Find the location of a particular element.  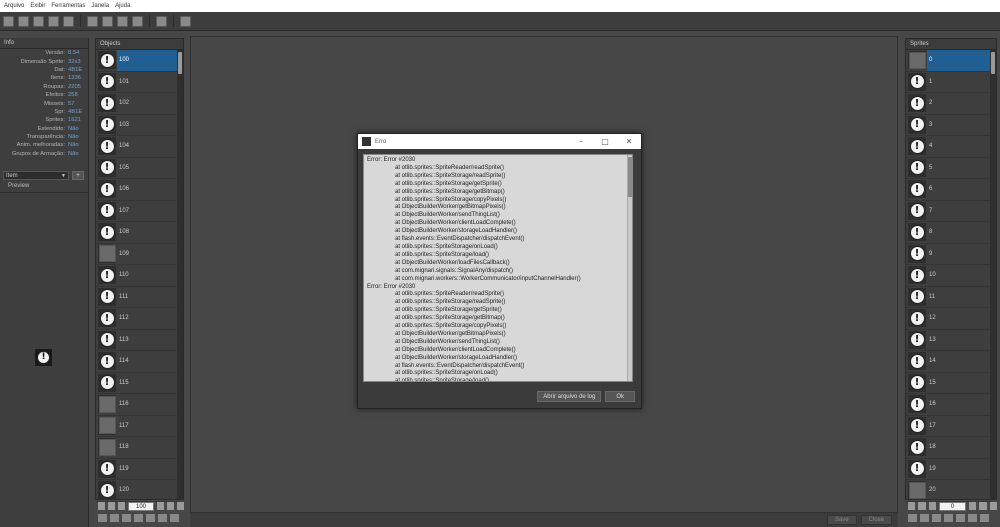

menu-ajuda: Ajuda is located at coordinates (122, 6).